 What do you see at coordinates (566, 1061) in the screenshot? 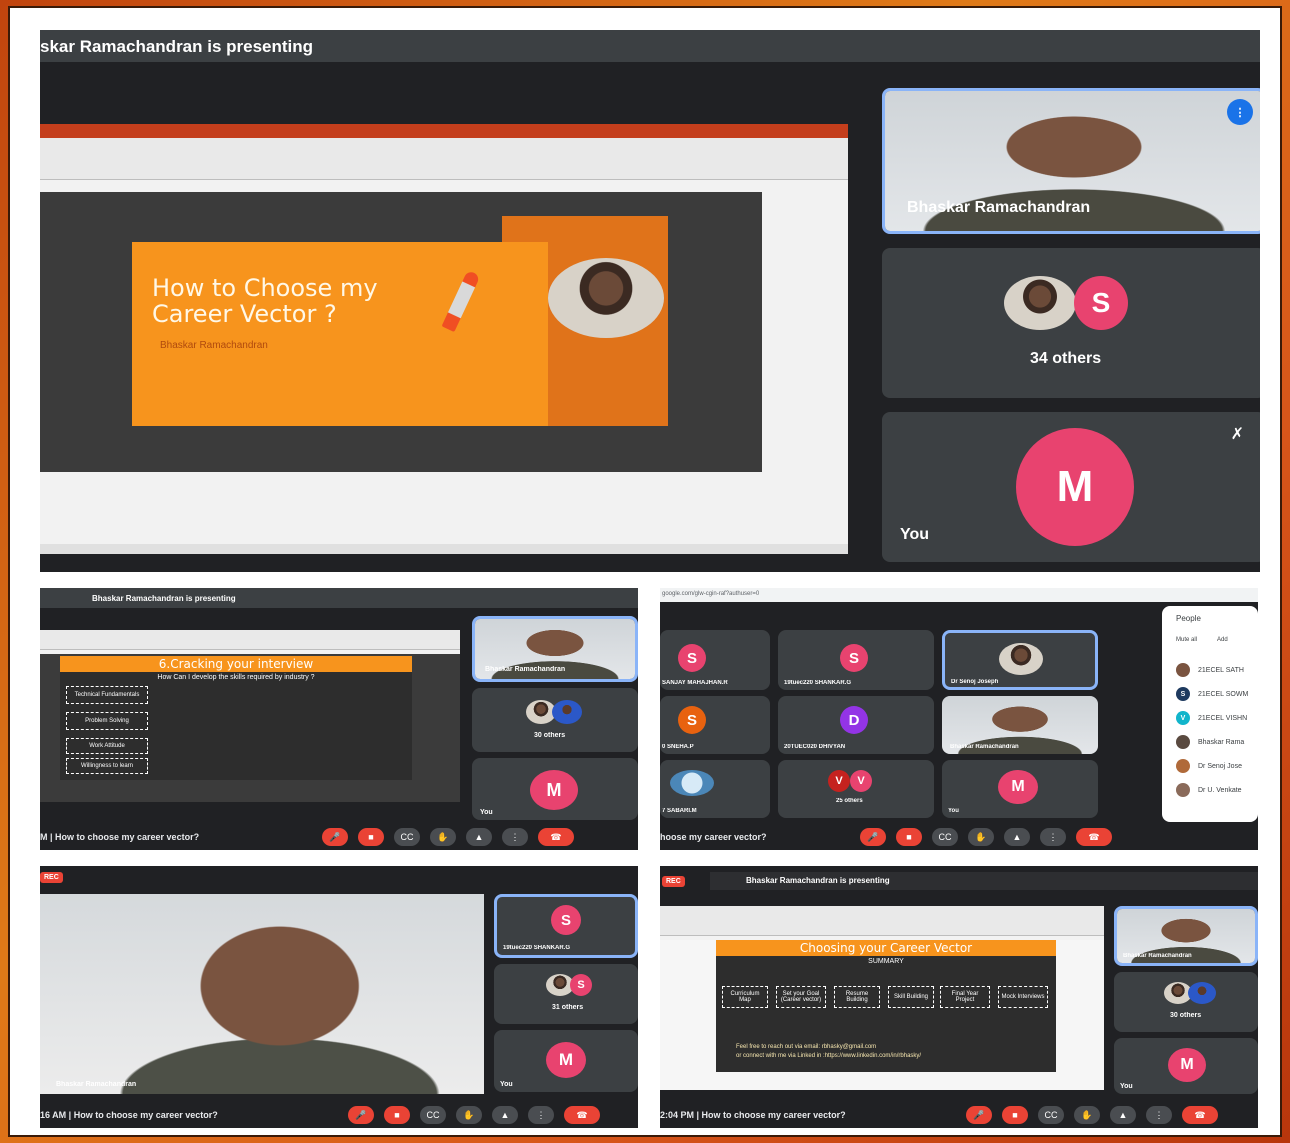
I see `self-tile-4: M You` at bounding box center [566, 1061].